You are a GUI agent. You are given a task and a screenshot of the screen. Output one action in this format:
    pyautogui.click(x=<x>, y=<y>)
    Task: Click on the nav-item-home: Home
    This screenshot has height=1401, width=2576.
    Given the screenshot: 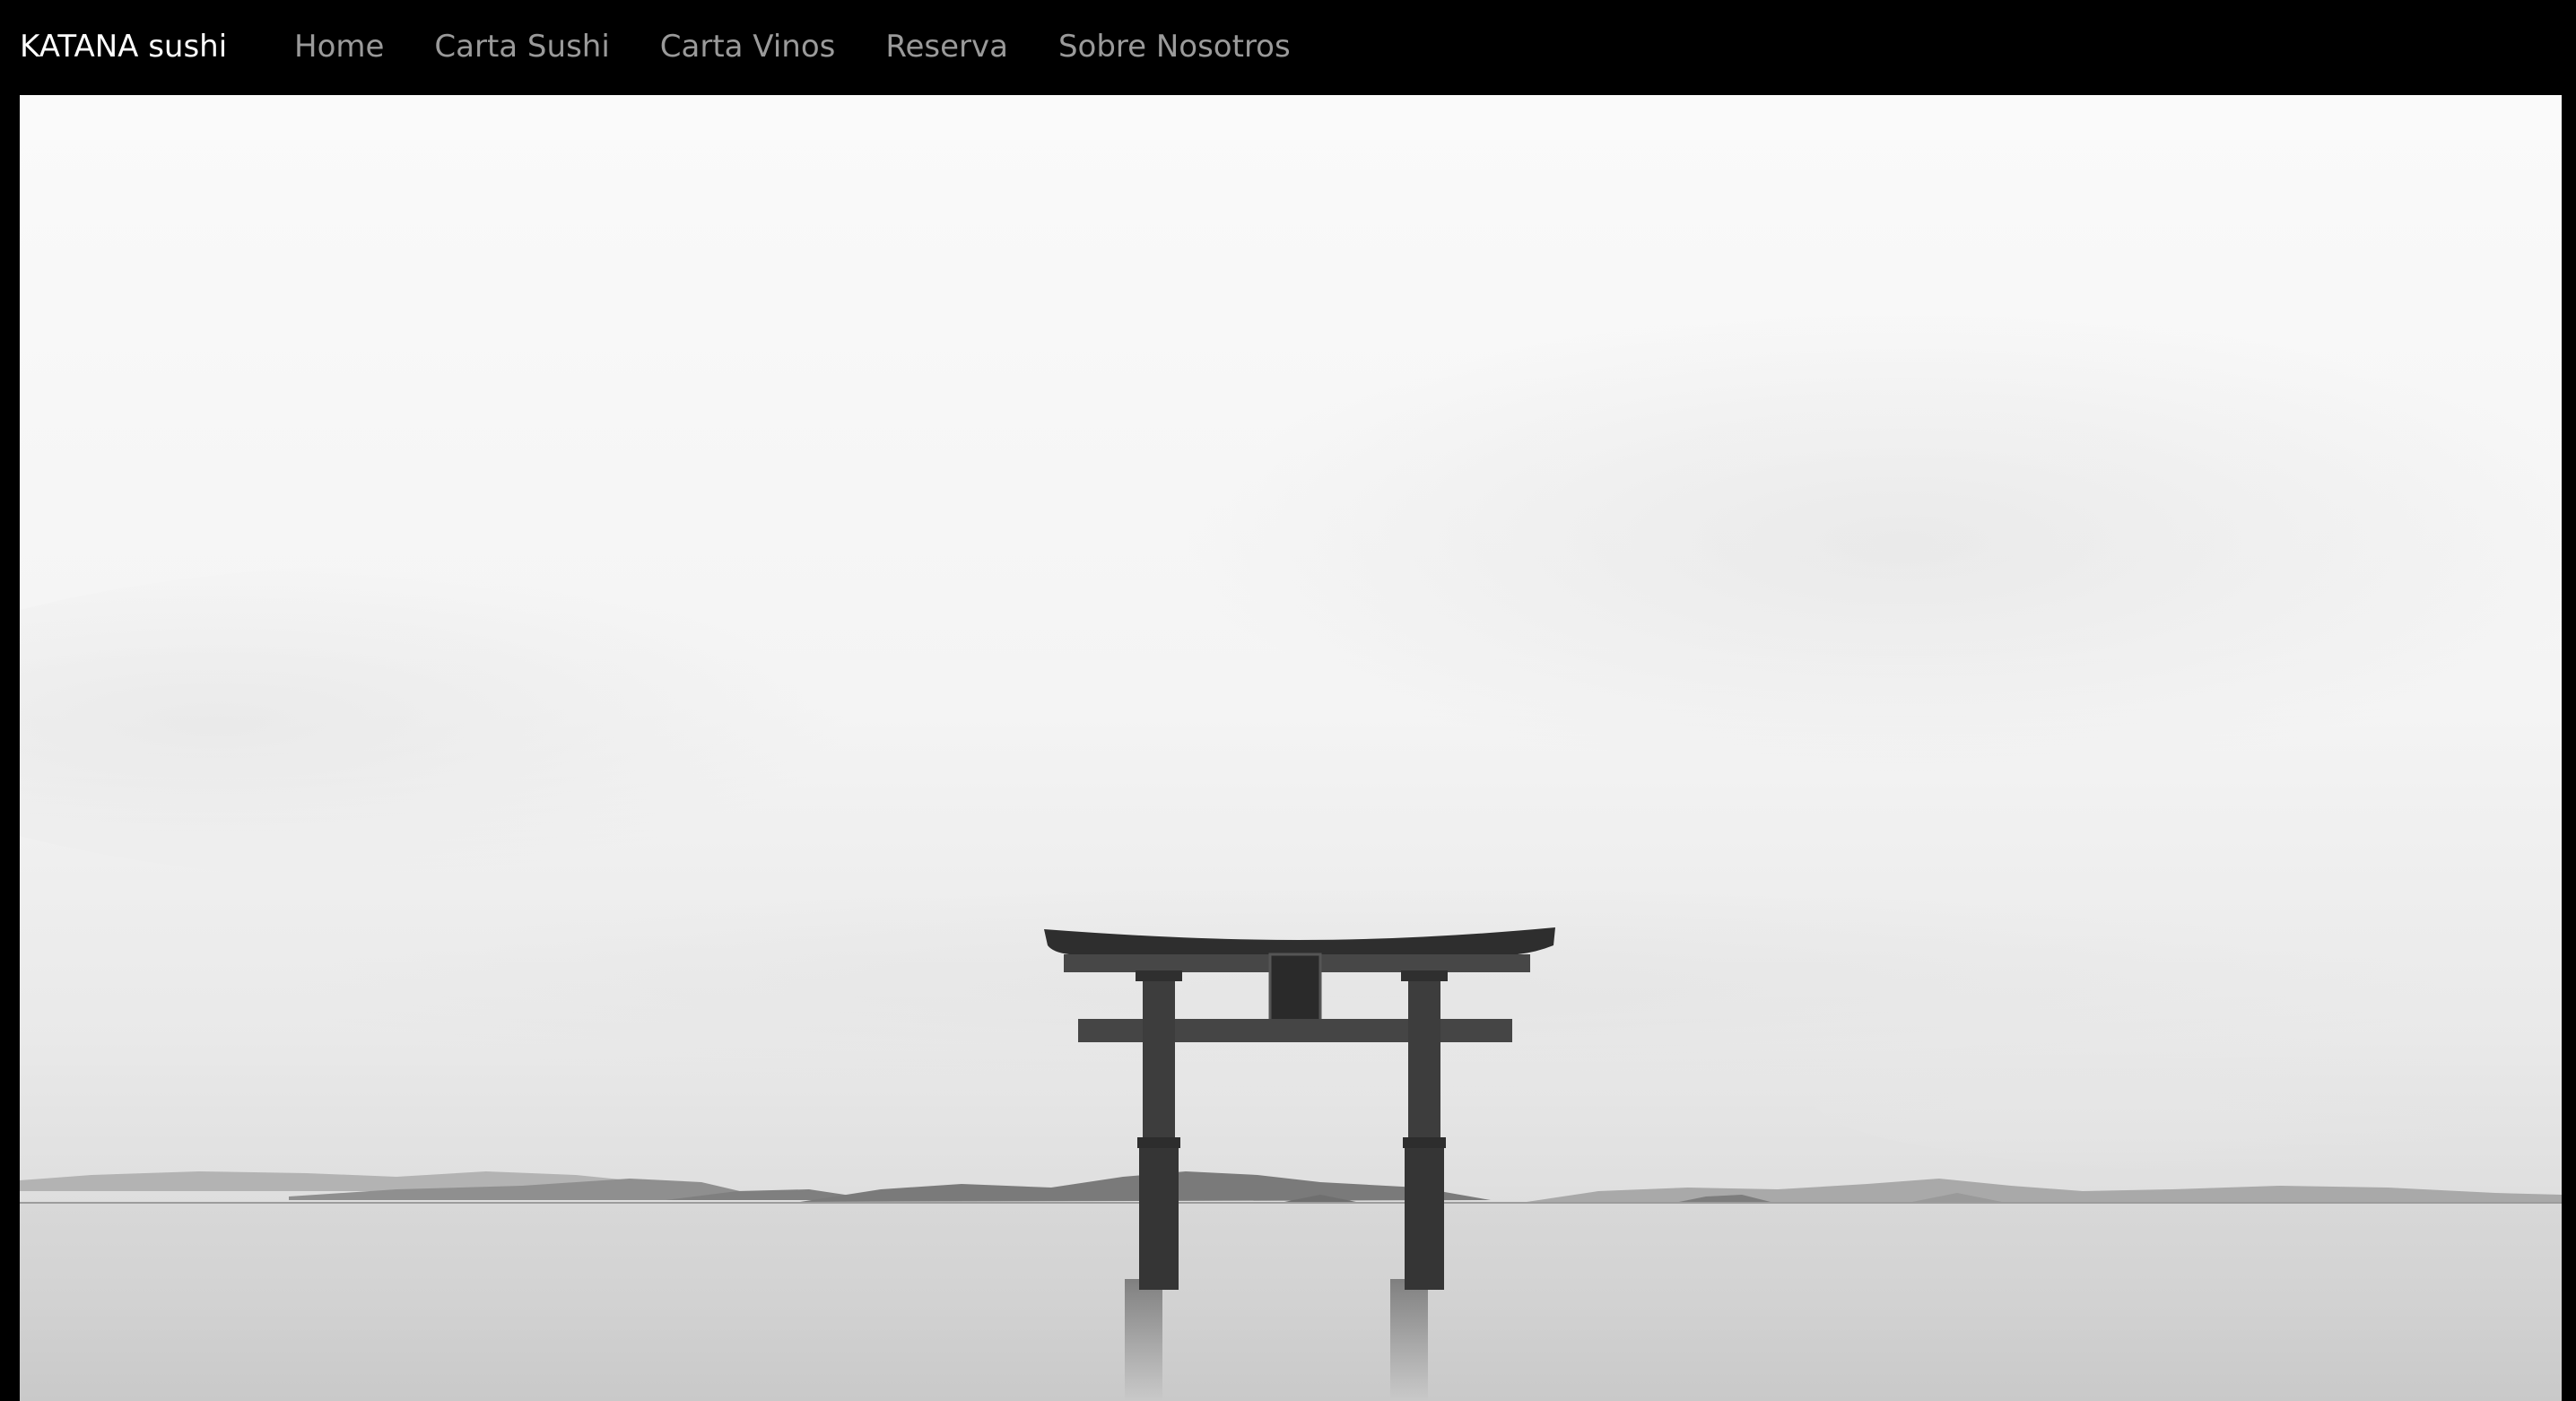 What is the action you would take?
    pyautogui.click(x=339, y=46)
    